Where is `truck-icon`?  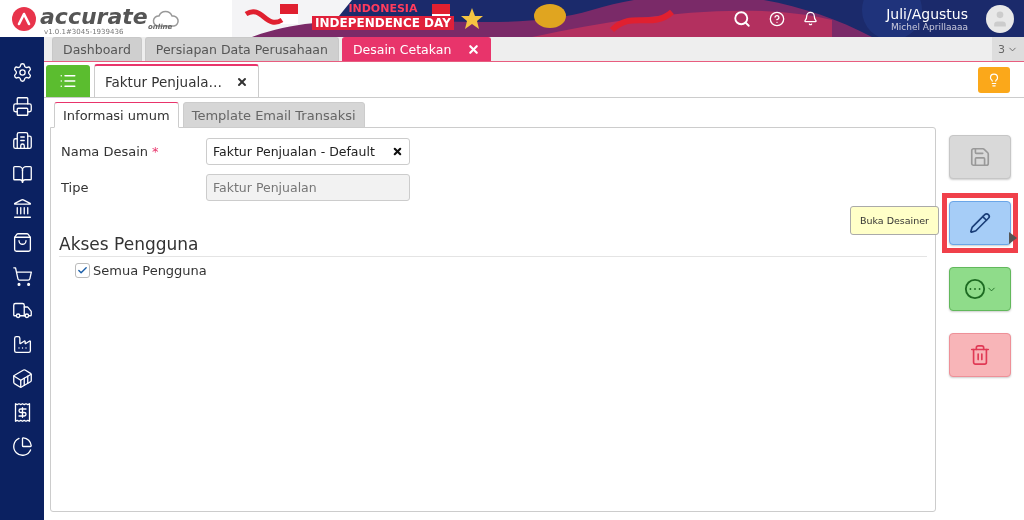
truck-icon is located at coordinates (22, 310).